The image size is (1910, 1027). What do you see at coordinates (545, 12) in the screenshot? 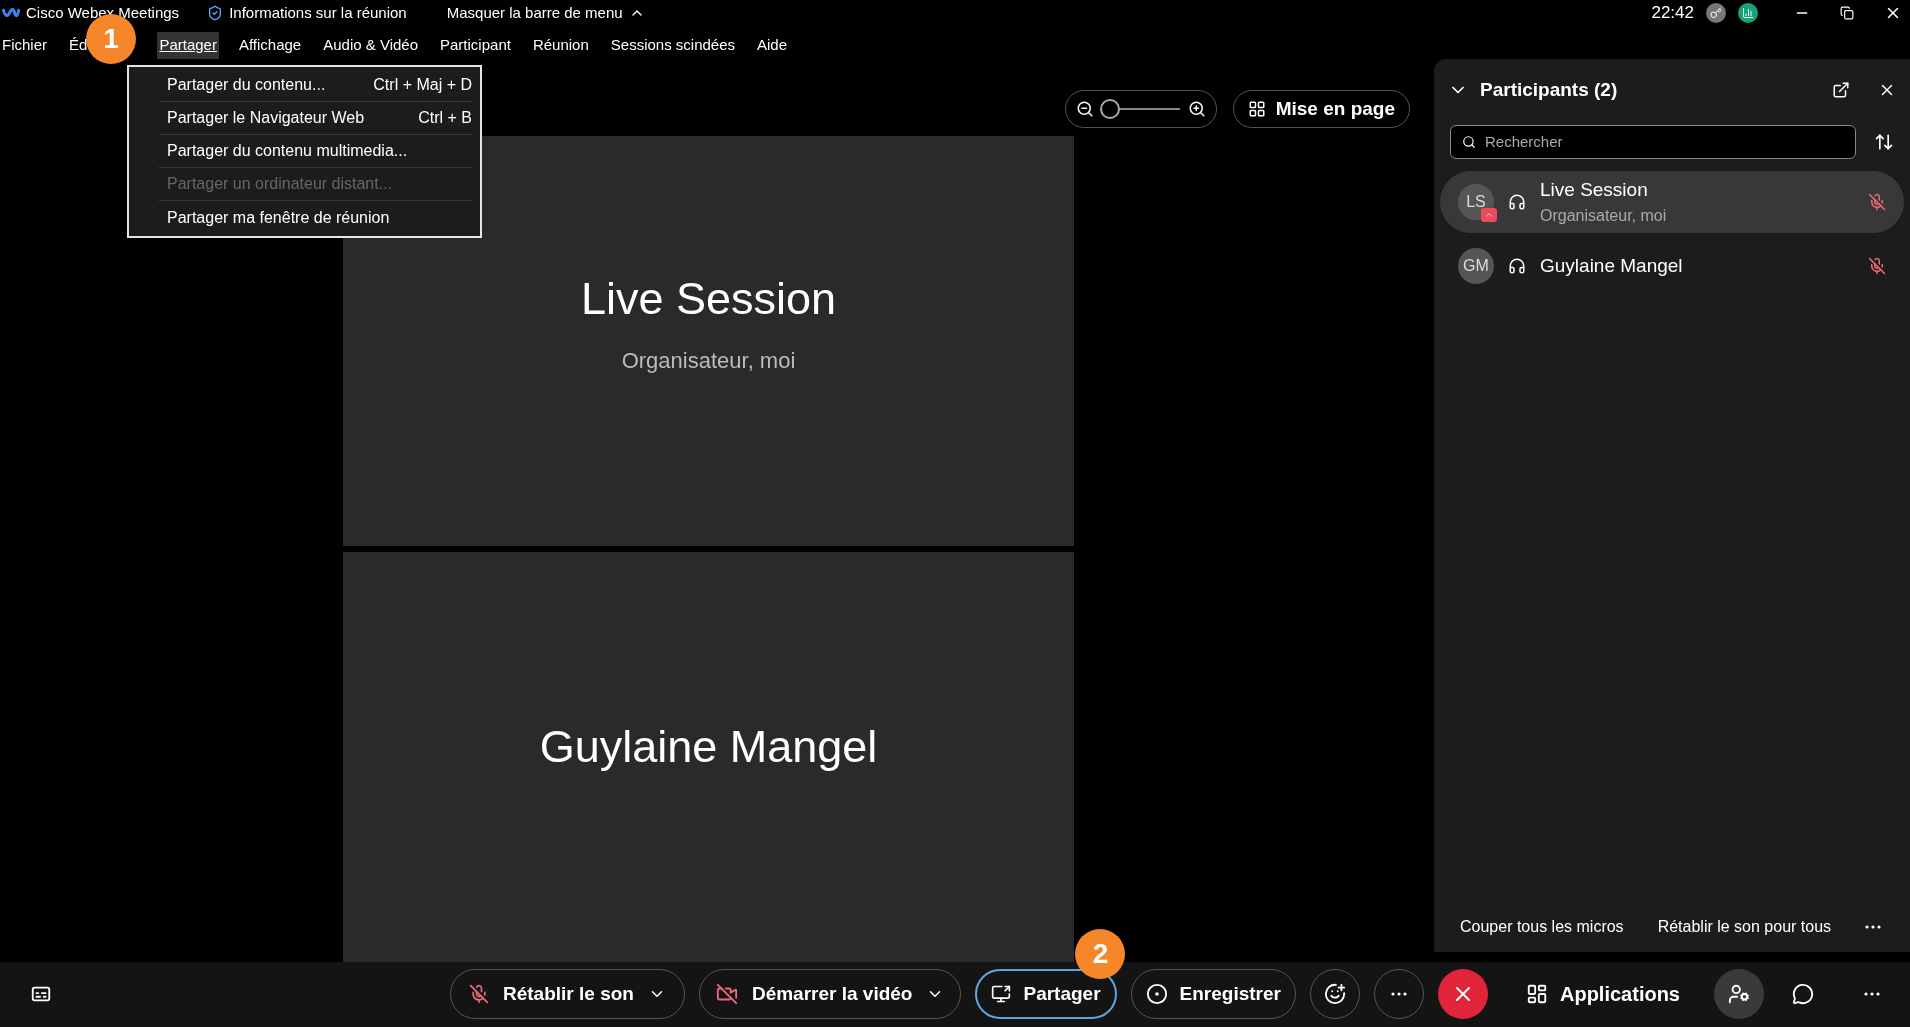
I see `hide-menu-button: Masquer la barre de menu` at bounding box center [545, 12].